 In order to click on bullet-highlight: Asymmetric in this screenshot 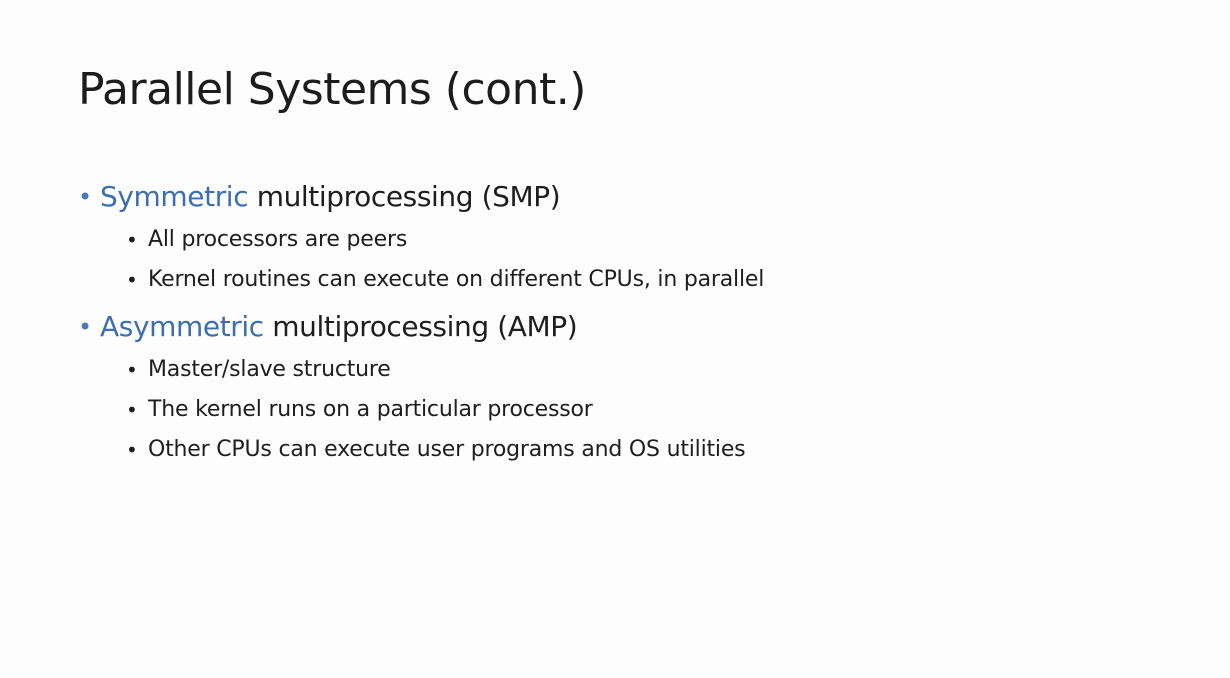, I will do `click(182, 326)`.